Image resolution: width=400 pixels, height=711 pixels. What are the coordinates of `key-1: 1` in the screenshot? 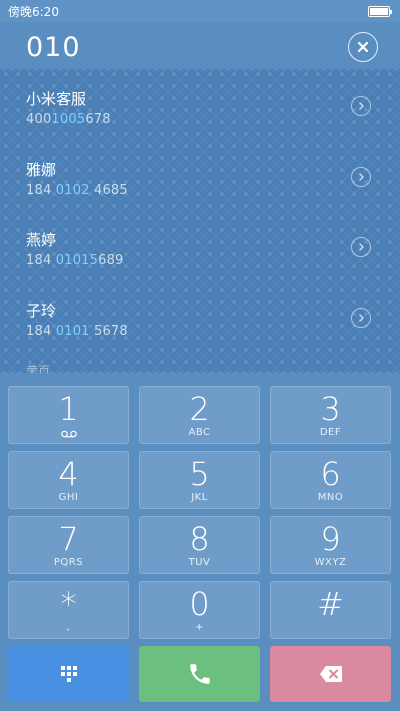 It's located at (68, 415).